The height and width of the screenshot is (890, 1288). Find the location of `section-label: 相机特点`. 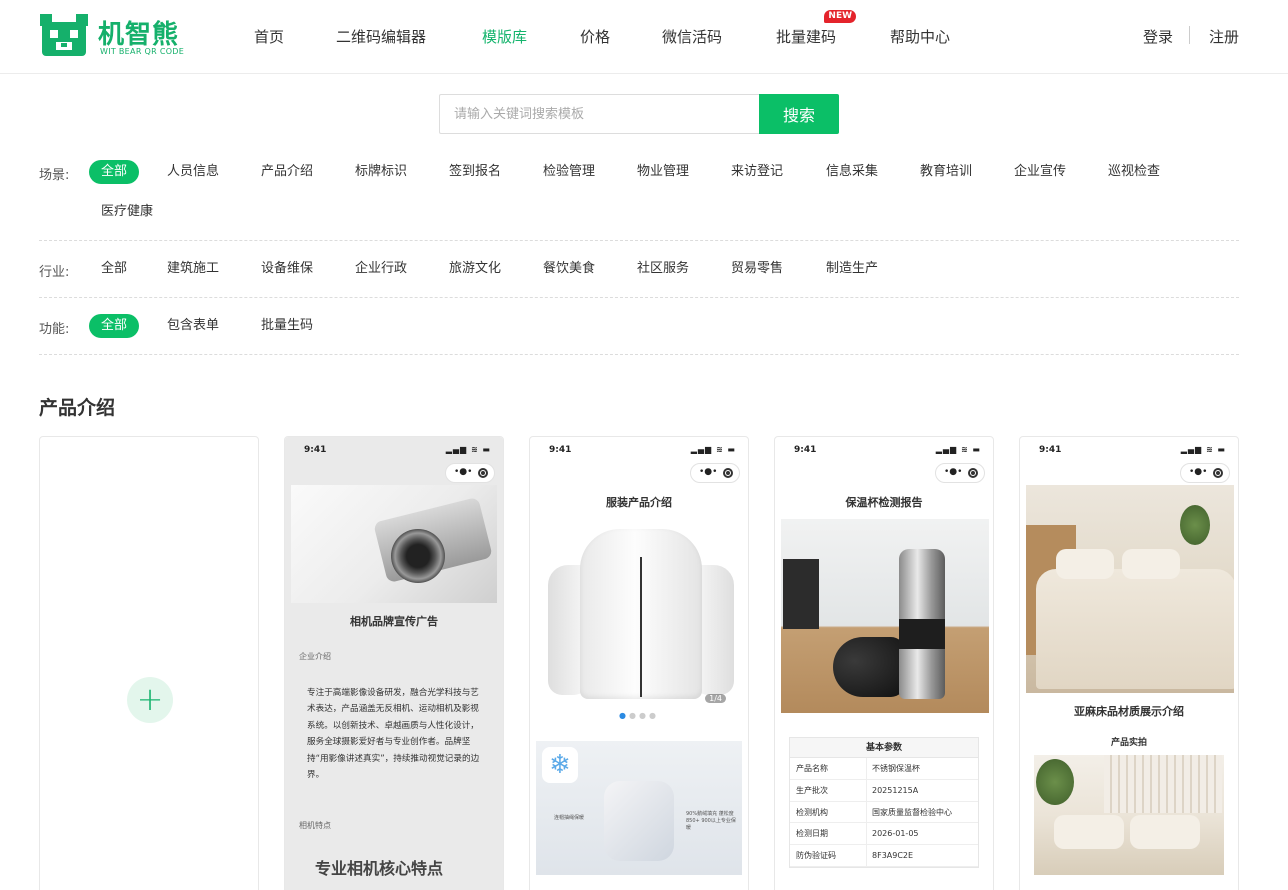

section-label: 相机特点 is located at coordinates (315, 825).